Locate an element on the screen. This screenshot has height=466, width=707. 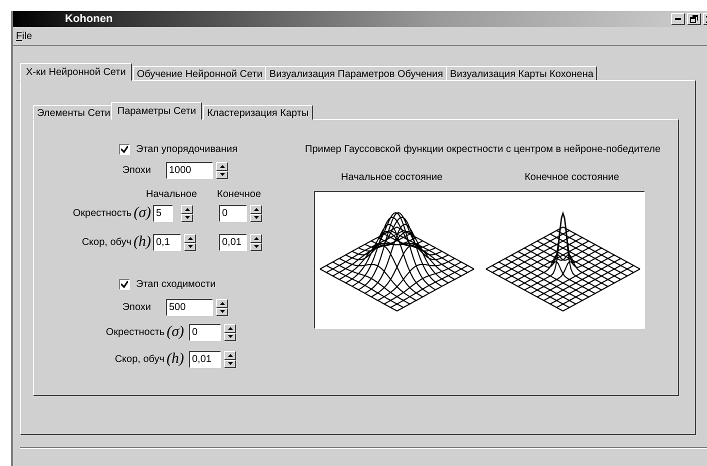
number-field: 1000 is located at coordinates (189, 170).